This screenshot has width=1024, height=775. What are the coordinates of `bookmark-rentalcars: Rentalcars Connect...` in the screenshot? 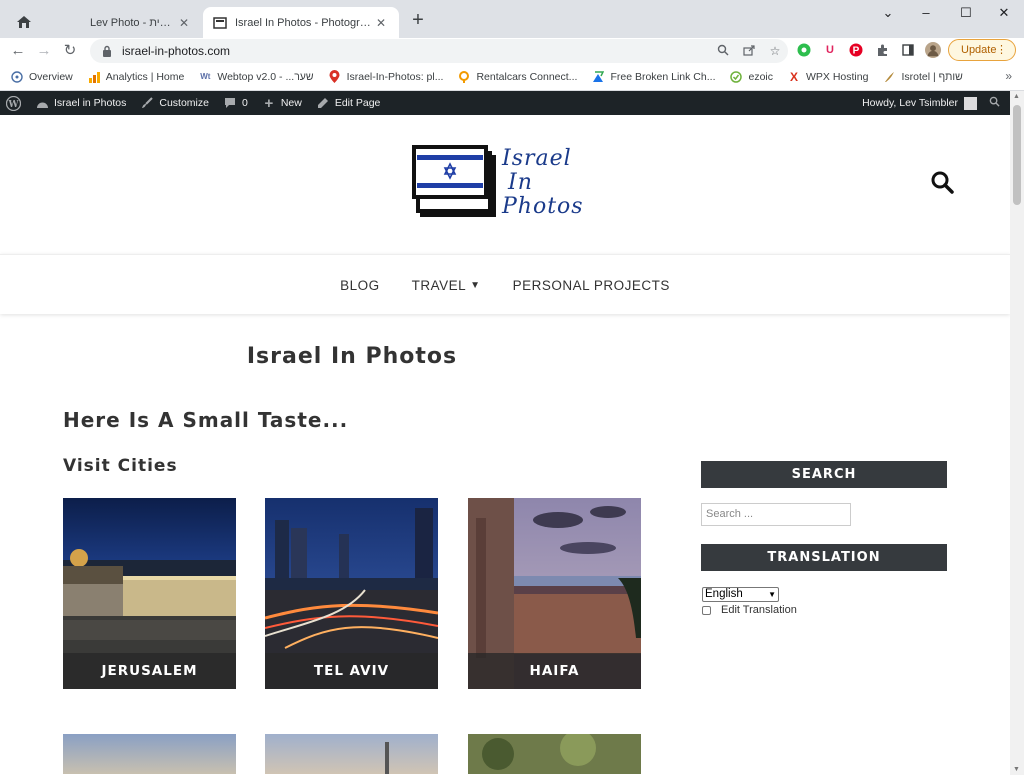 It's located at (517, 77).